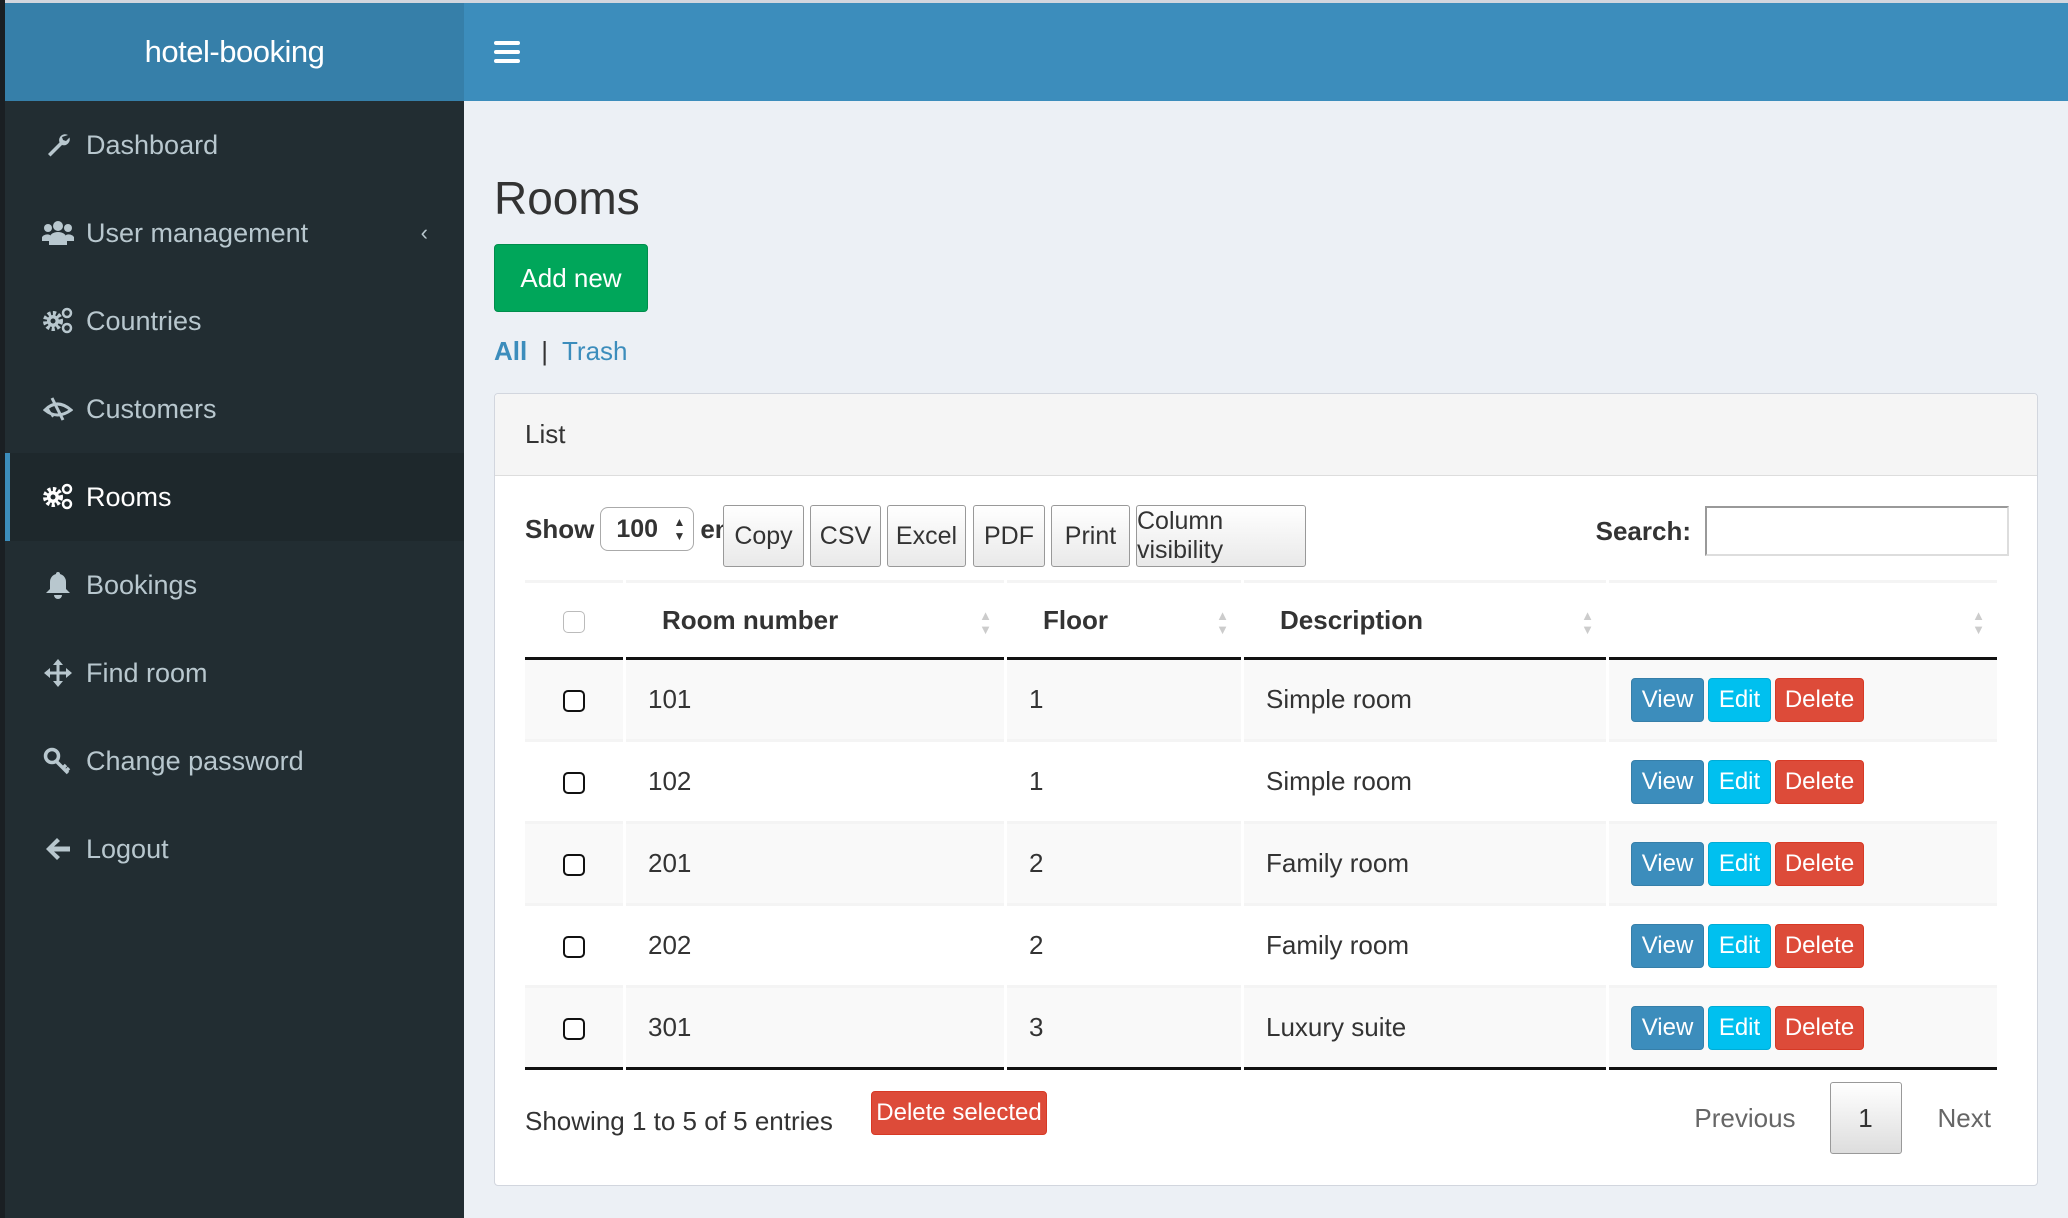 This screenshot has height=1218, width=2068. What do you see at coordinates (1009, 536) in the screenshot?
I see `pdf-button: PDF` at bounding box center [1009, 536].